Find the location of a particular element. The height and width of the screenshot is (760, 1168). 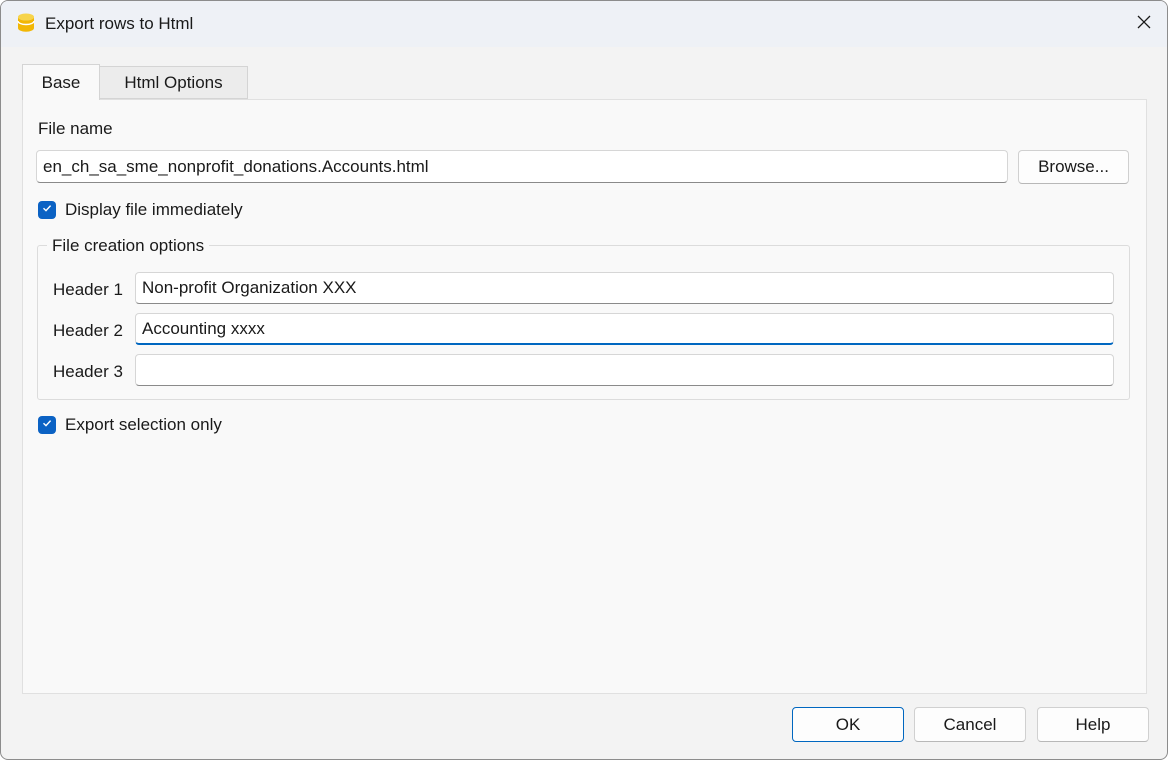

header-2-input: Accounting xxxx is located at coordinates (624, 329).